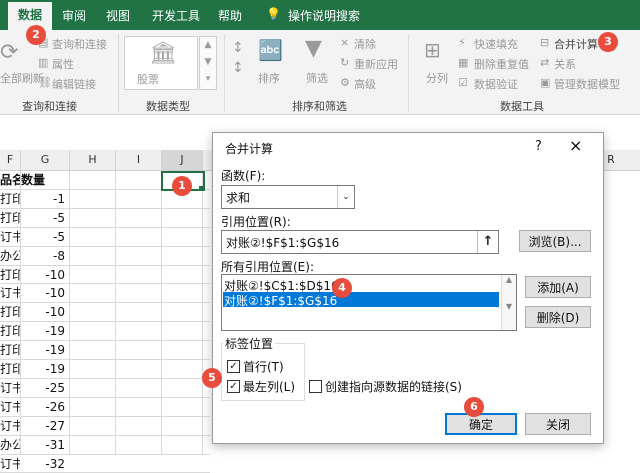 The width and height of the screenshot is (640, 473). I want to click on properties-button: 属性, so click(63, 64).